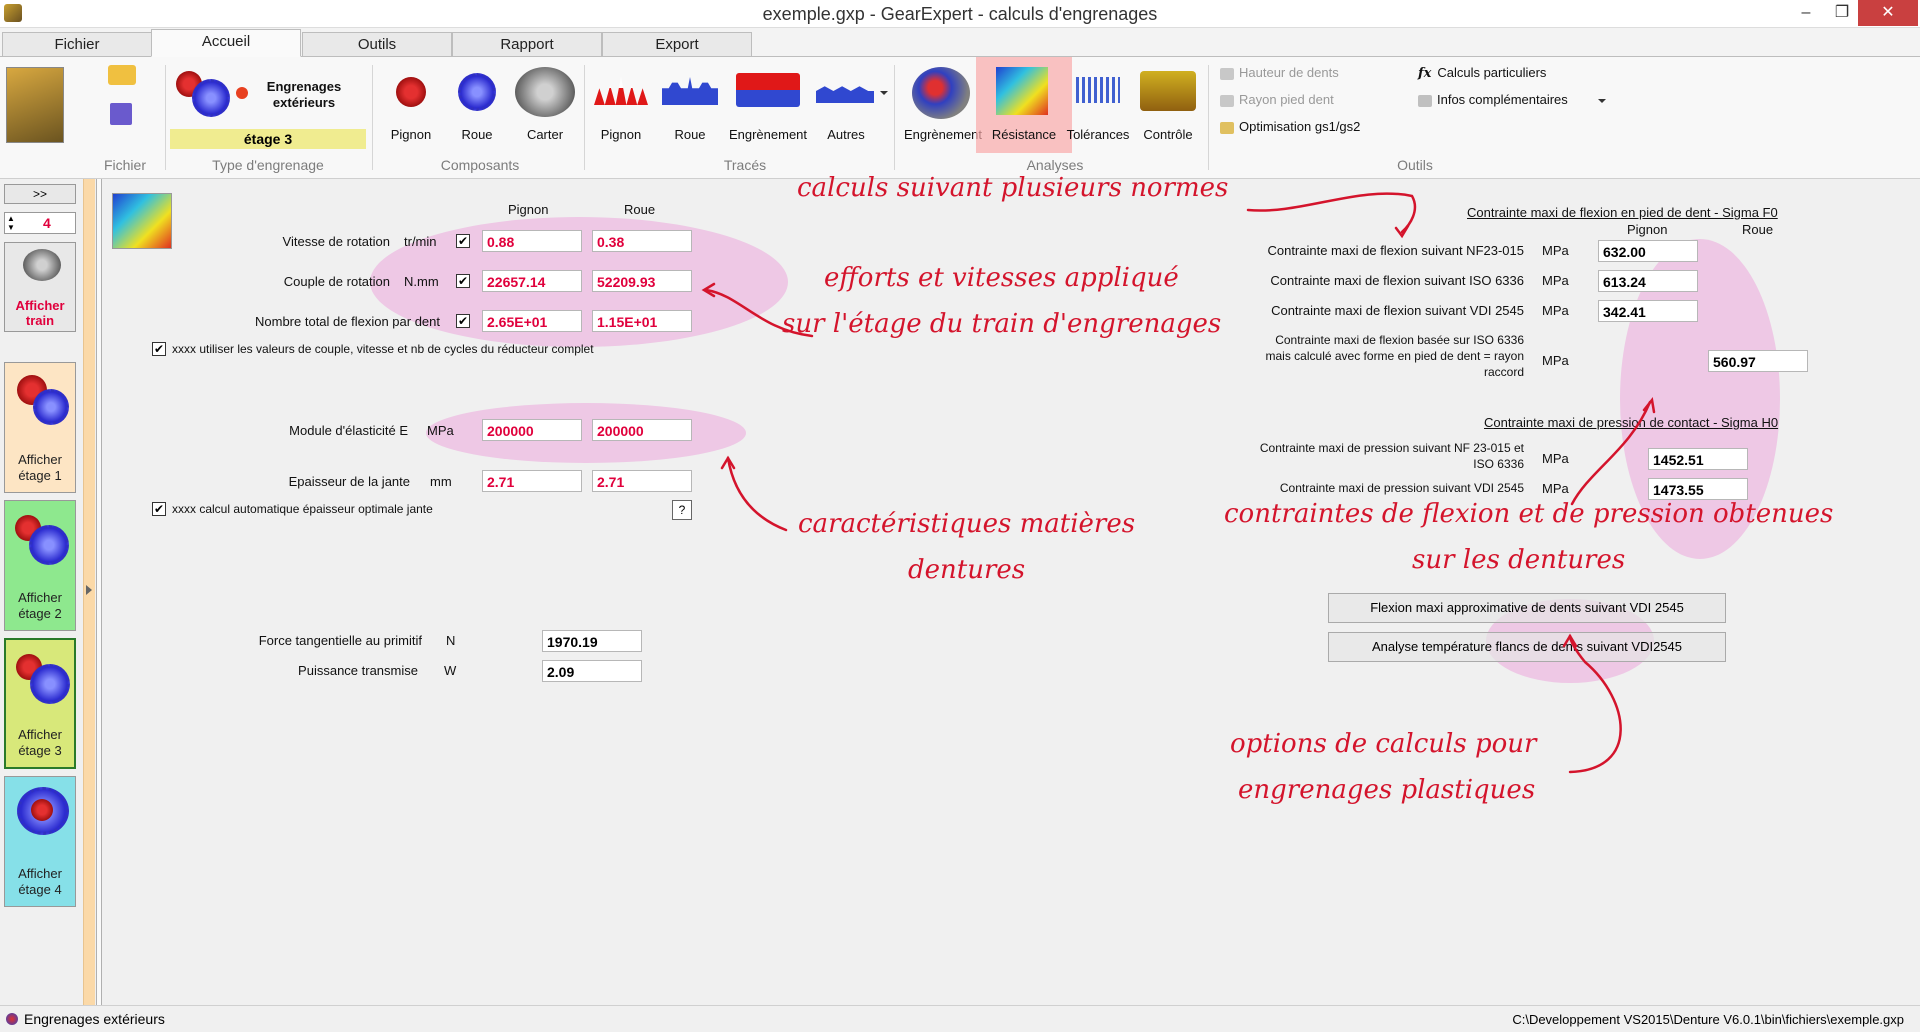 The image size is (1920, 1032). Describe the element at coordinates (40, 565) in the screenshot. I see `afficher-etage-2-button: Afficher étage 2` at that location.